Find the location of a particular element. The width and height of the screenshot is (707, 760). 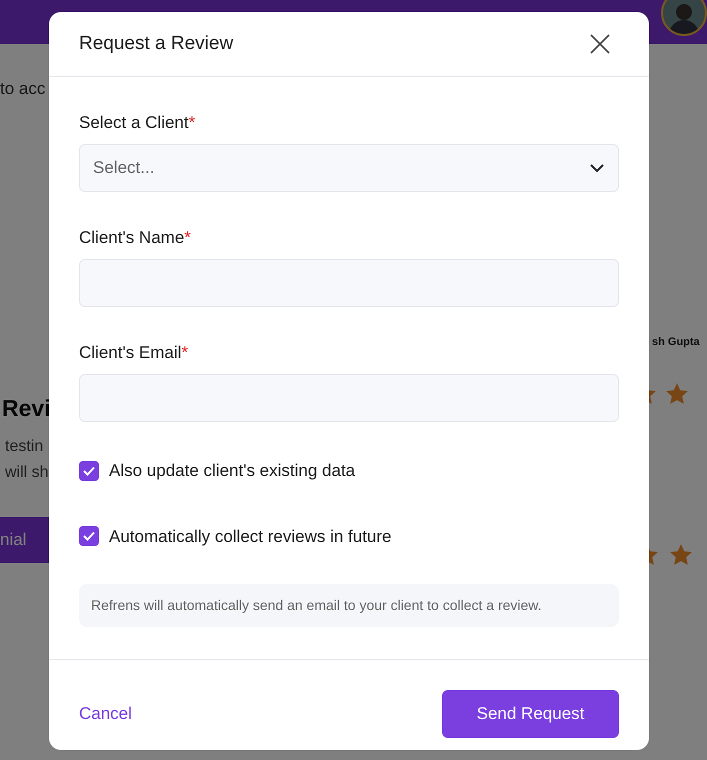

field-label: Client's Name* is located at coordinates (135, 237).